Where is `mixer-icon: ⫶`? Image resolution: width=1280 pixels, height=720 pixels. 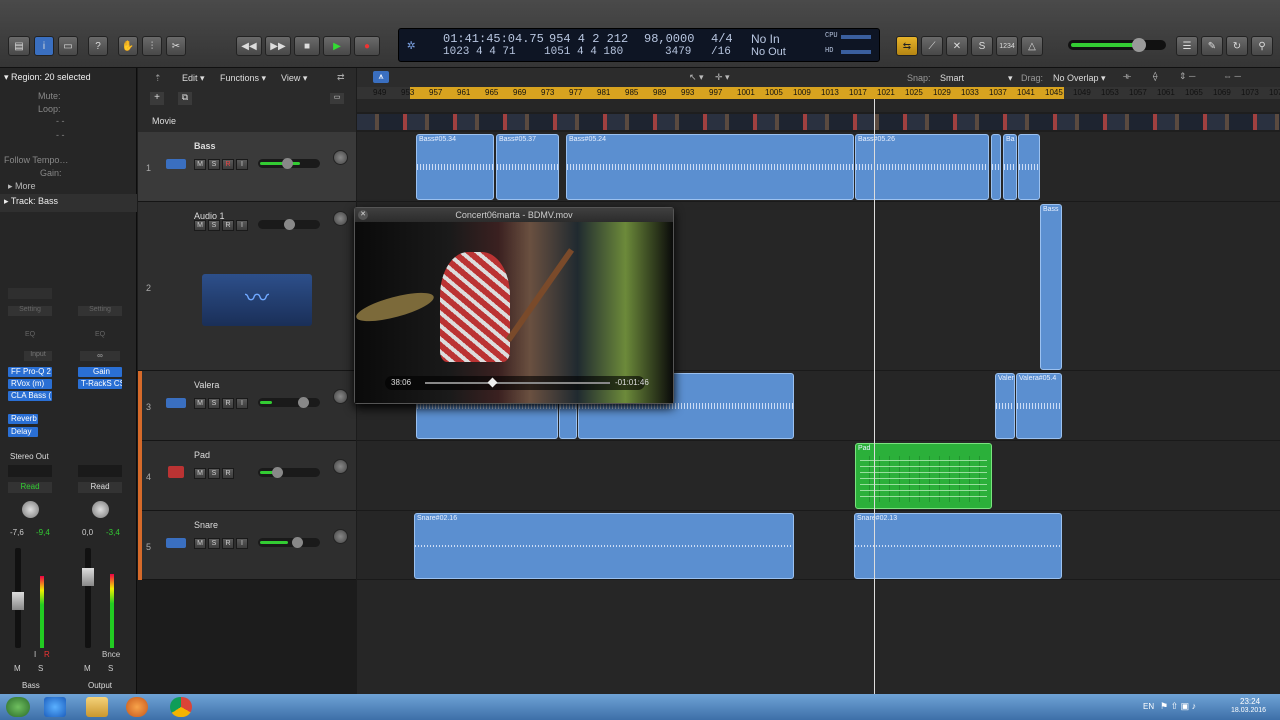 mixer-icon: ⫶ is located at coordinates (152, 46).